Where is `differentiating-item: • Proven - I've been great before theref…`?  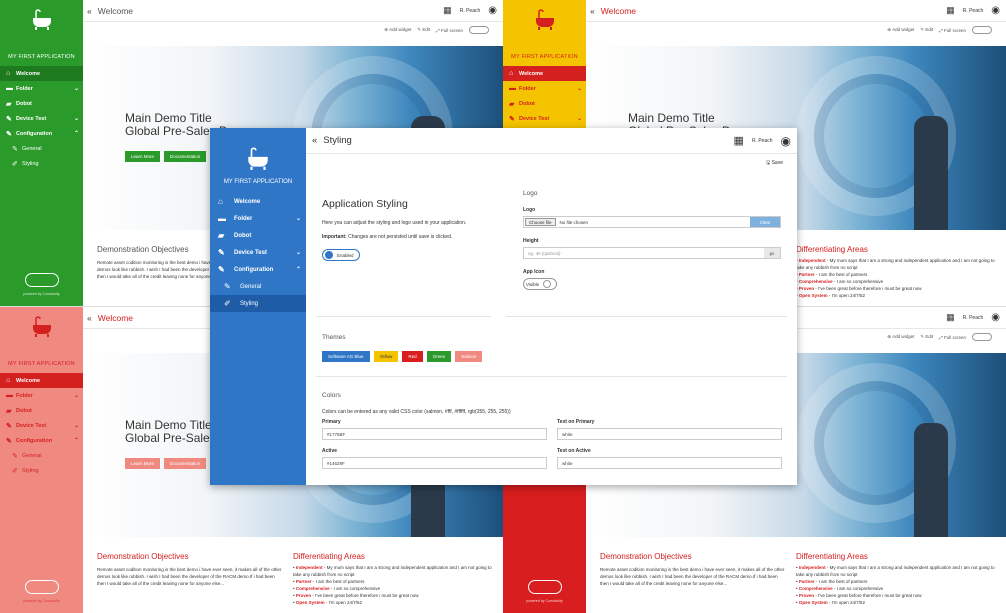 differentiating-item: • Proven - I've been great before theref… is located at coordinates (859, 288).